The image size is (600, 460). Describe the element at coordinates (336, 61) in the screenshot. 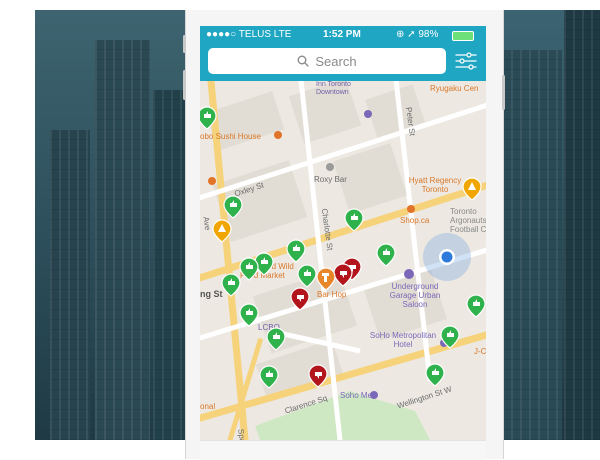

I see `search-placeholder: Search` at that location.